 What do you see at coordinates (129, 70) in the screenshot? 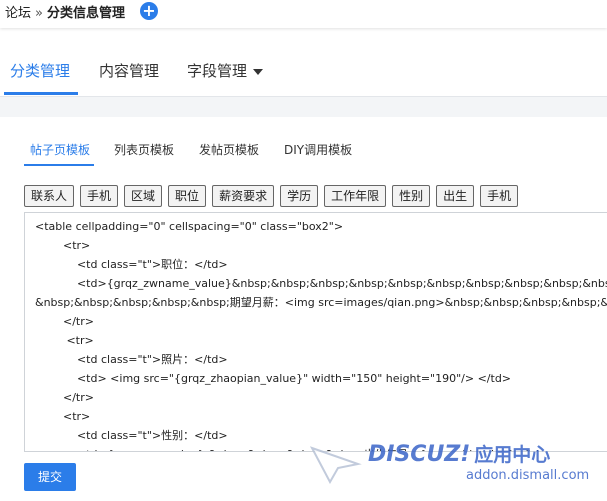
I see `tab-content-manage: 内容管理` at bounding box center [129, 70].